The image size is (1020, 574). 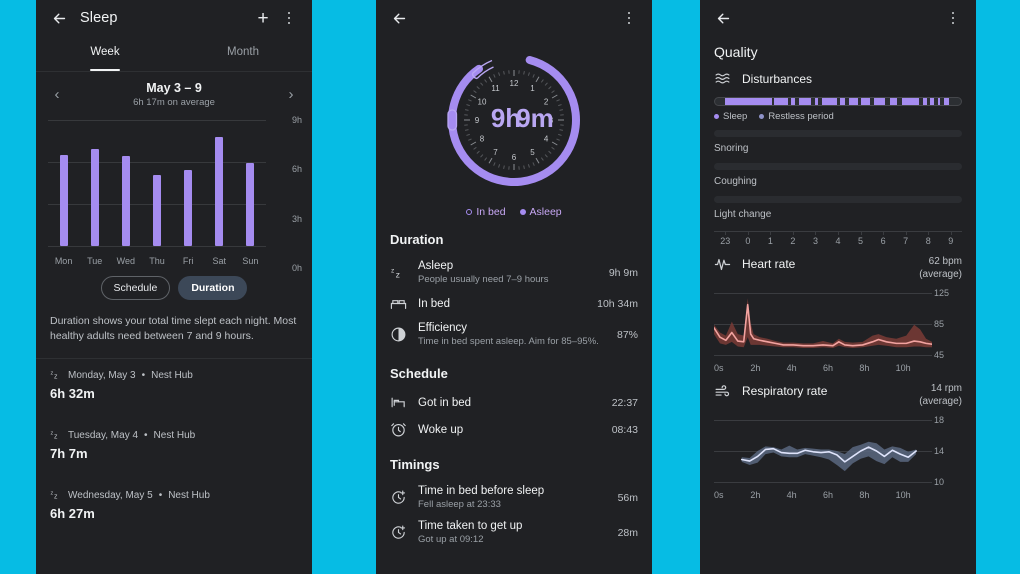 What do you see at coordinates (939, 324) in the screenshot?
I see `y-axis-tick-label: 85` at bounding box center [939, 324].